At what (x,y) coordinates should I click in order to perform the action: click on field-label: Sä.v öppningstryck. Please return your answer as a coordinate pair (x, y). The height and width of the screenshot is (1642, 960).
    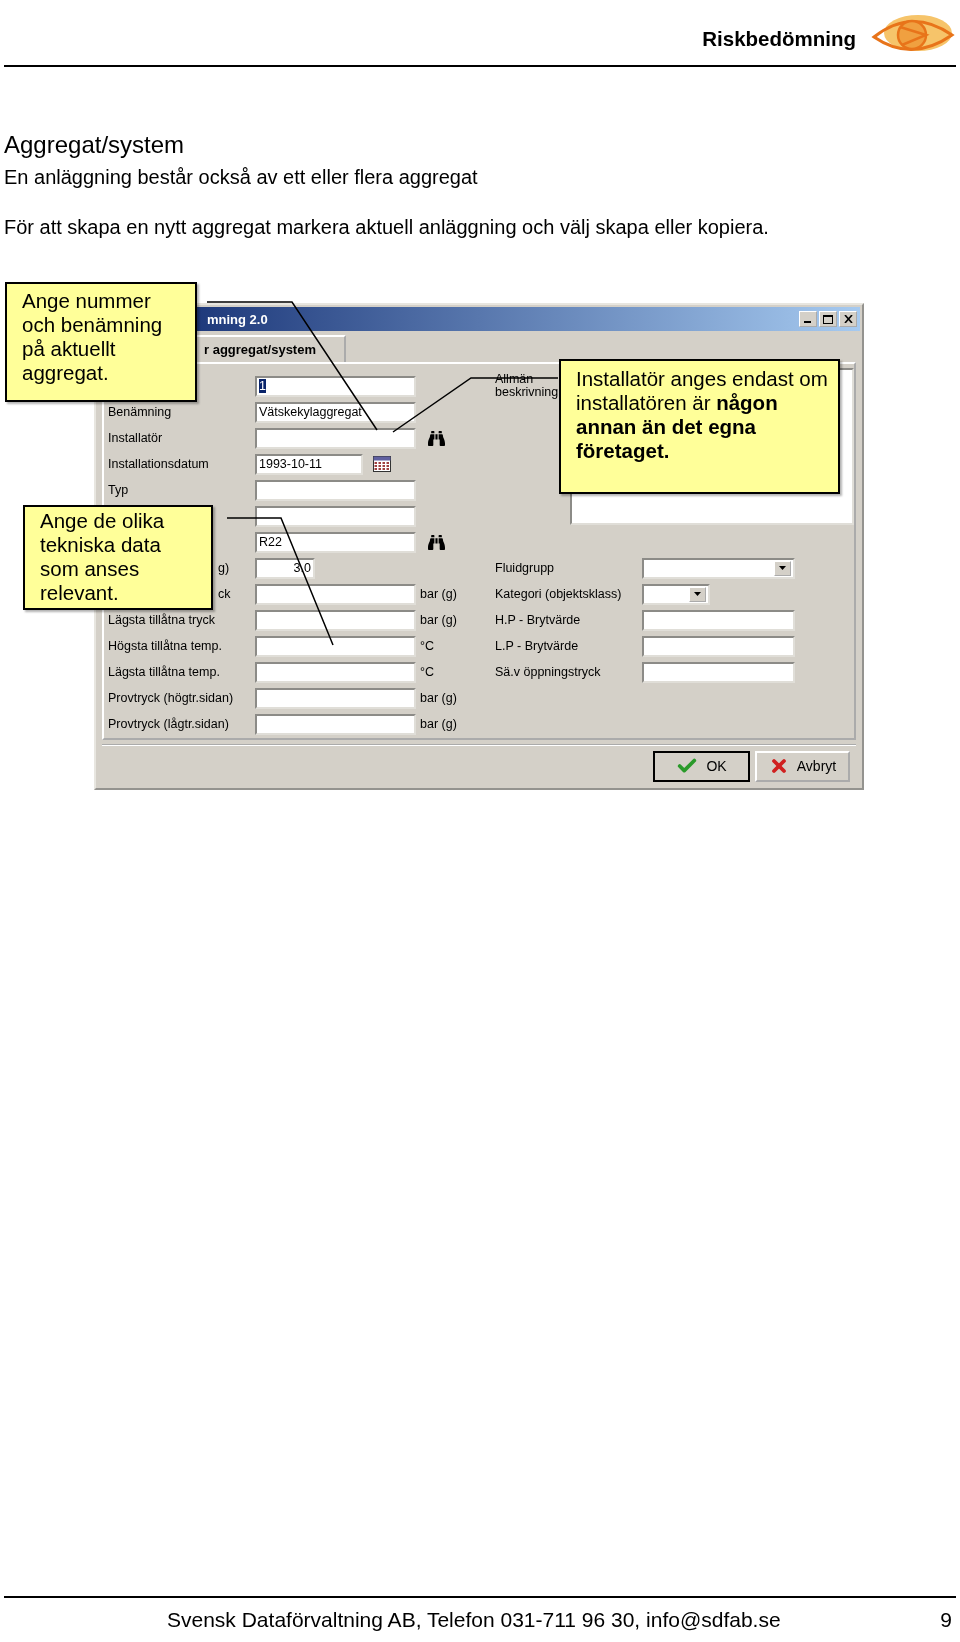
    Looking at the image, I should click on (548, 672).